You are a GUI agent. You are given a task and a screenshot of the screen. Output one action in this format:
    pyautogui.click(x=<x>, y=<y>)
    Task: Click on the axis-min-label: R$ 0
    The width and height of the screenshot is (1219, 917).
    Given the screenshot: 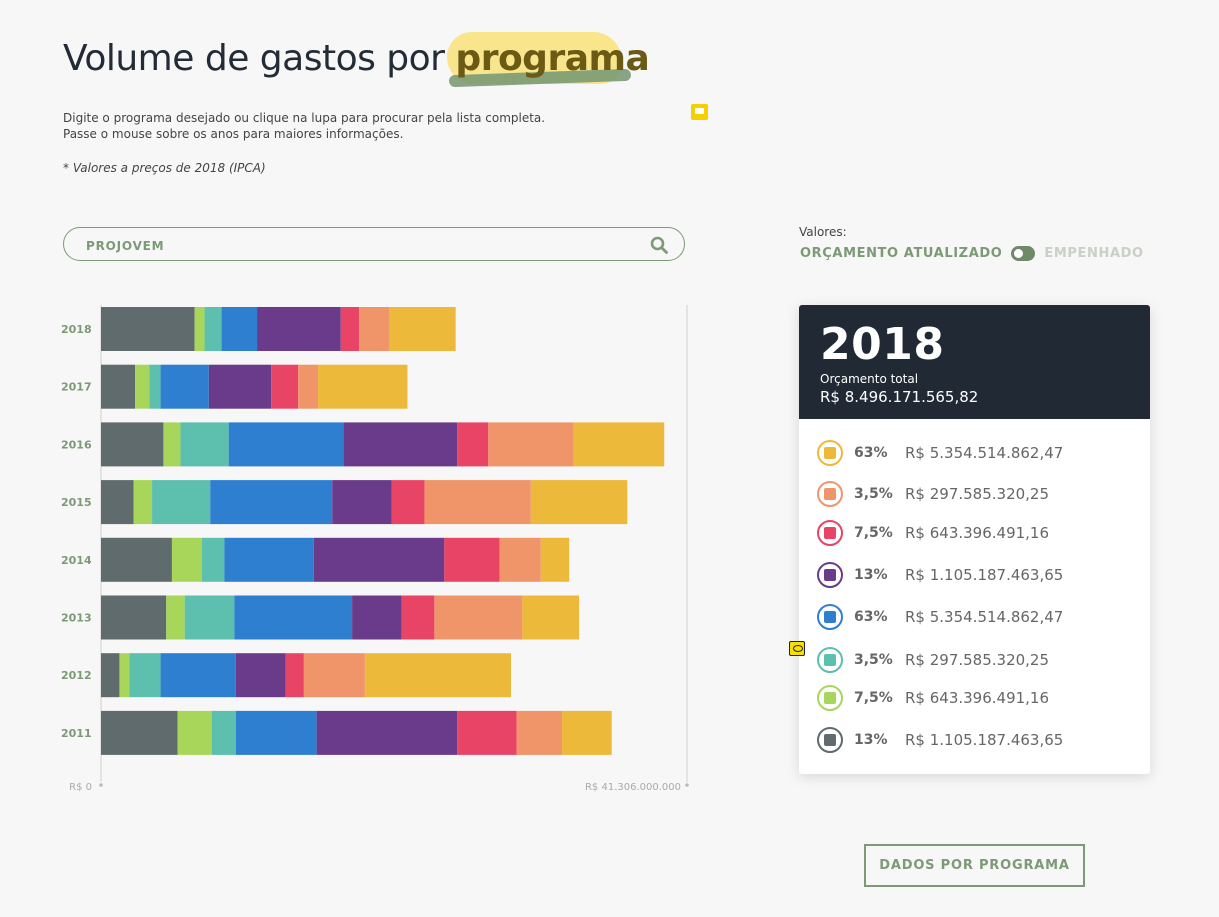 What is the action you would take?
    pyautogui.click(x=80, y=787)
    